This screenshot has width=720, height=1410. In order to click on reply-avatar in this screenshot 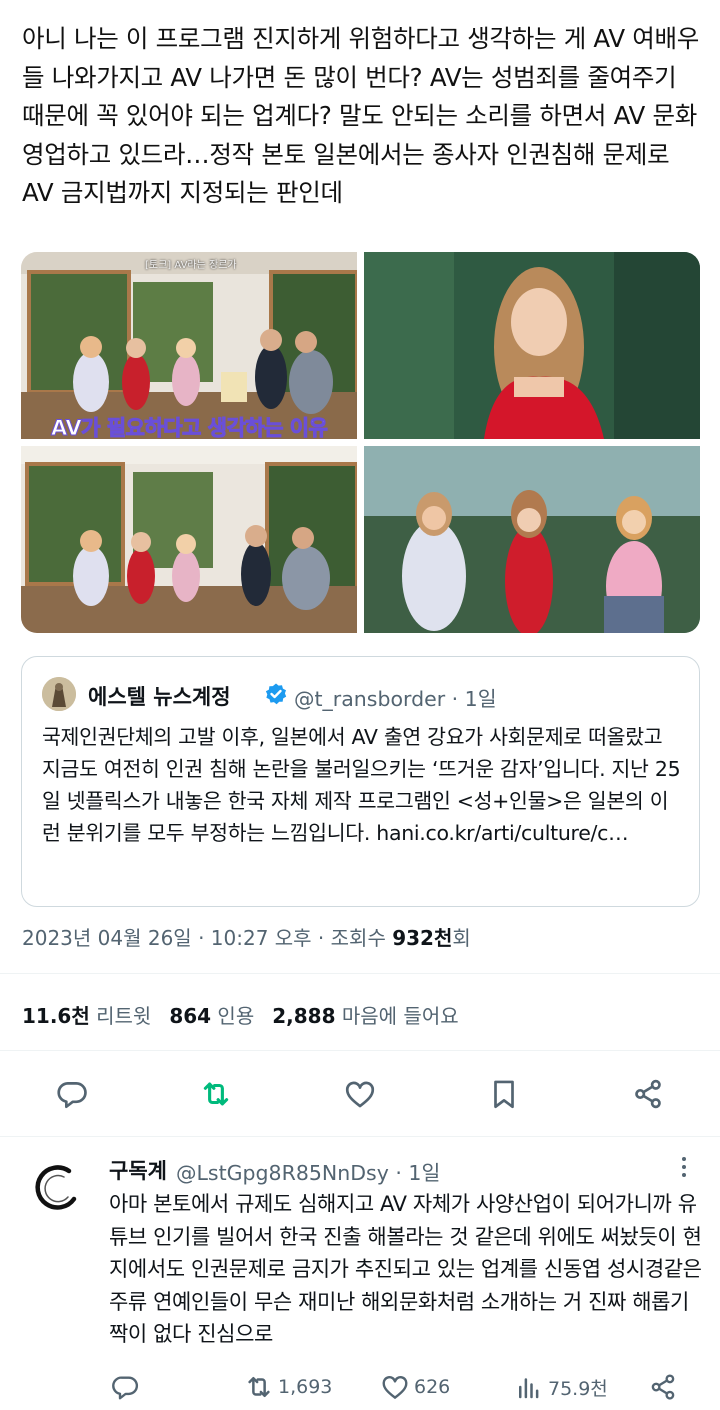, I will do `click(56, 1189)`.